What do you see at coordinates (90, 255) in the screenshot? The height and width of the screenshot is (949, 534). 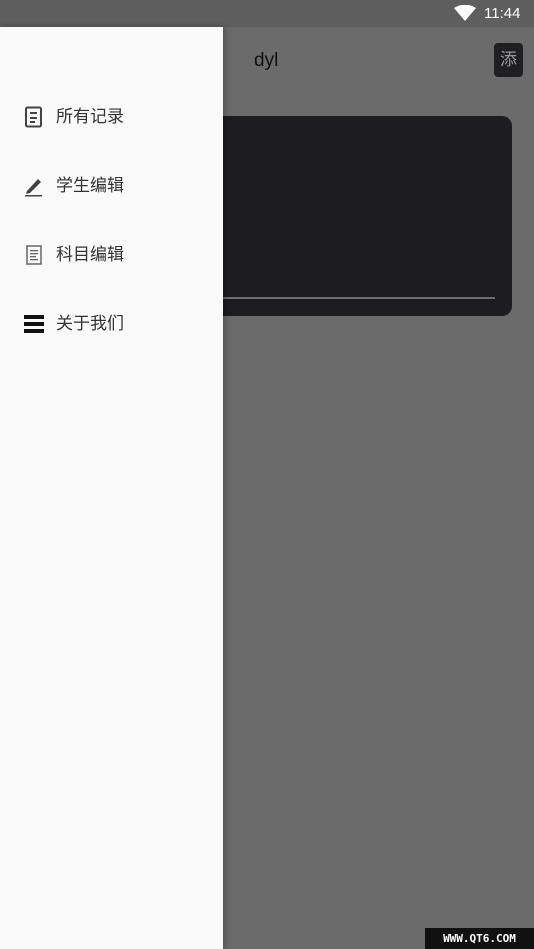 I see `drawer-item-label: 科目编辑` at bounding box center [90, 255].